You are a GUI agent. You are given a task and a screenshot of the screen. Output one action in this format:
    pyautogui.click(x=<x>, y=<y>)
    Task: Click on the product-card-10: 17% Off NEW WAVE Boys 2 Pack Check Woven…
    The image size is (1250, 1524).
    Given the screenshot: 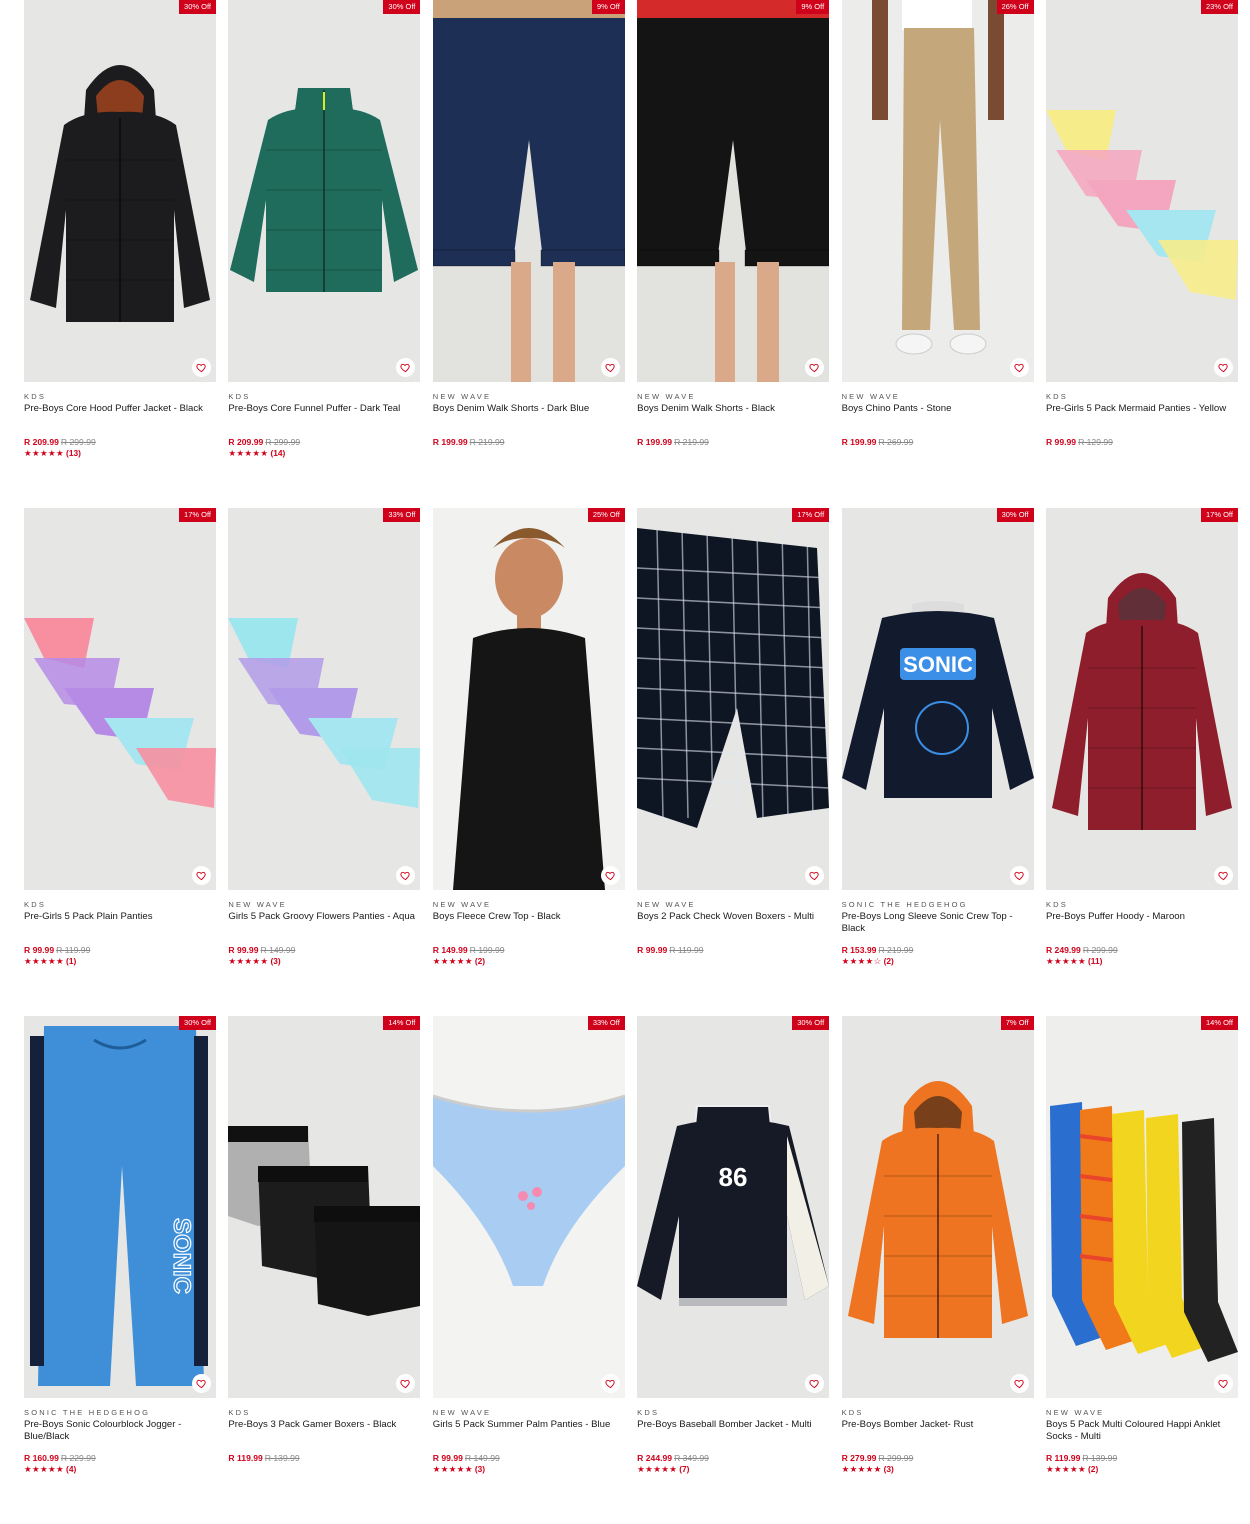 What is the action you would take?
    pyautogui.click(x=733, y=762)
    